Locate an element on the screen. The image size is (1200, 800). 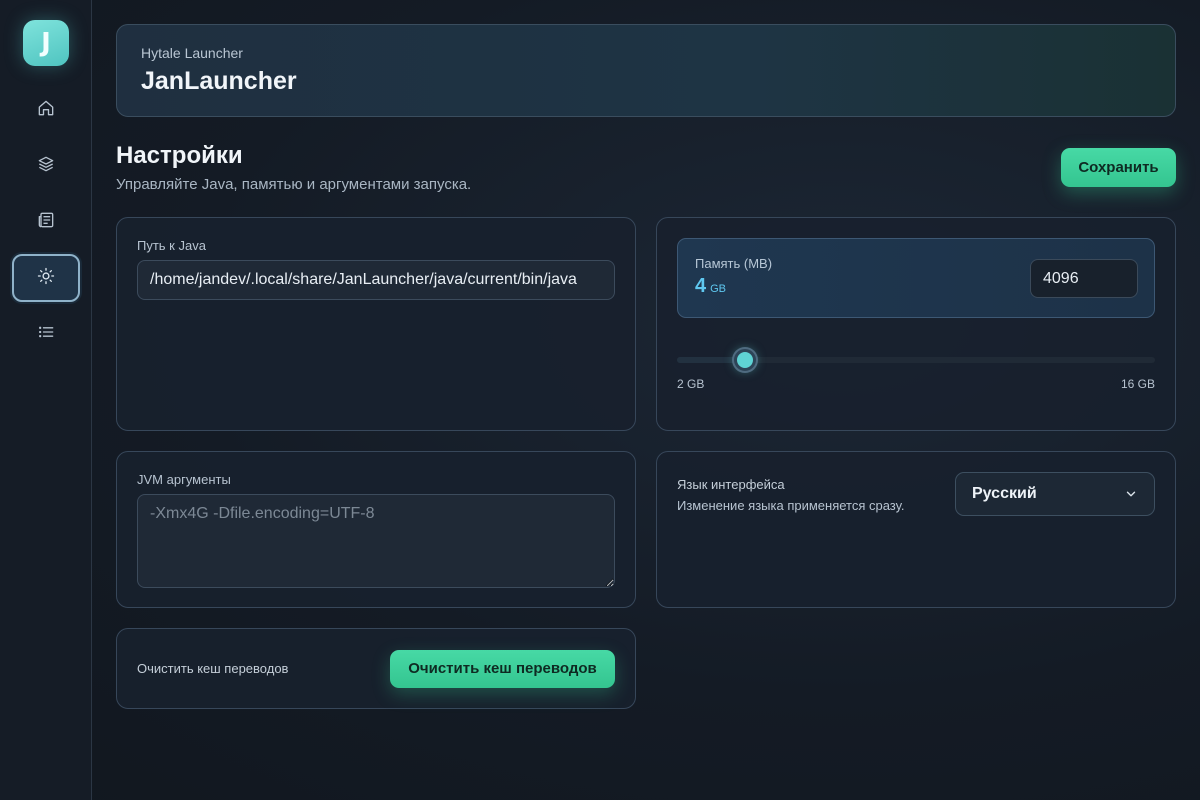
sidebar-item-home is located at coordinates (46, 110).